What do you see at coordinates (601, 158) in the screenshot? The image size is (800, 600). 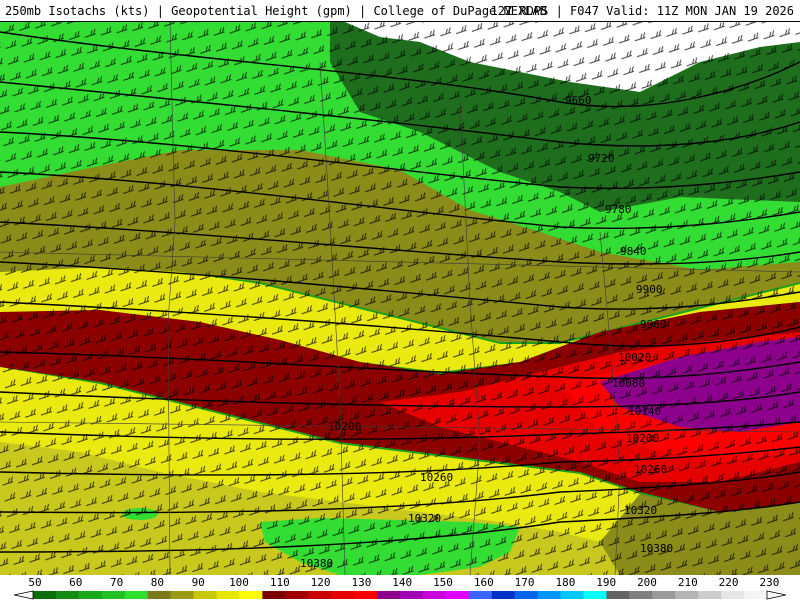 I see `contour-label: 9720` at bounding box center [601, 158].